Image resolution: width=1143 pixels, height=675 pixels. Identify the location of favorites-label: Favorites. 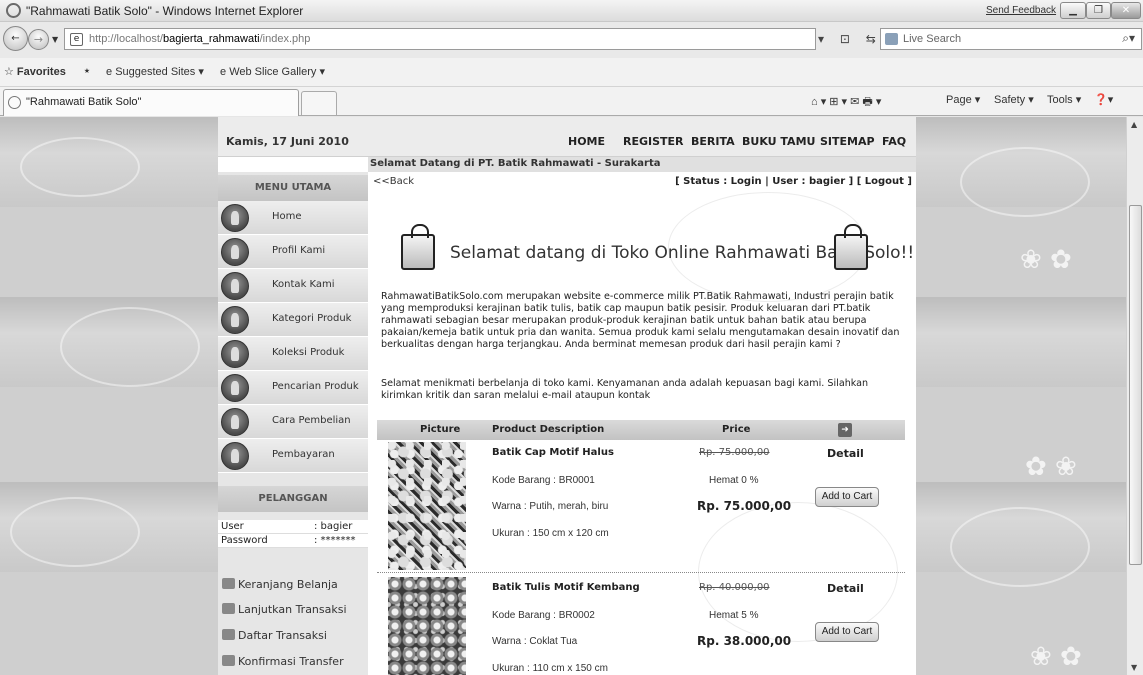
(41, 72).